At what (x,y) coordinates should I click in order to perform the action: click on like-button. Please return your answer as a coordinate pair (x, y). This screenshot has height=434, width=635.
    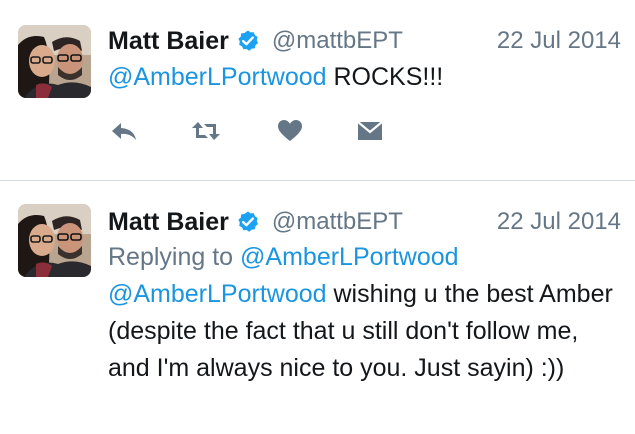
    Looking at the image, I should click on (290, 131).